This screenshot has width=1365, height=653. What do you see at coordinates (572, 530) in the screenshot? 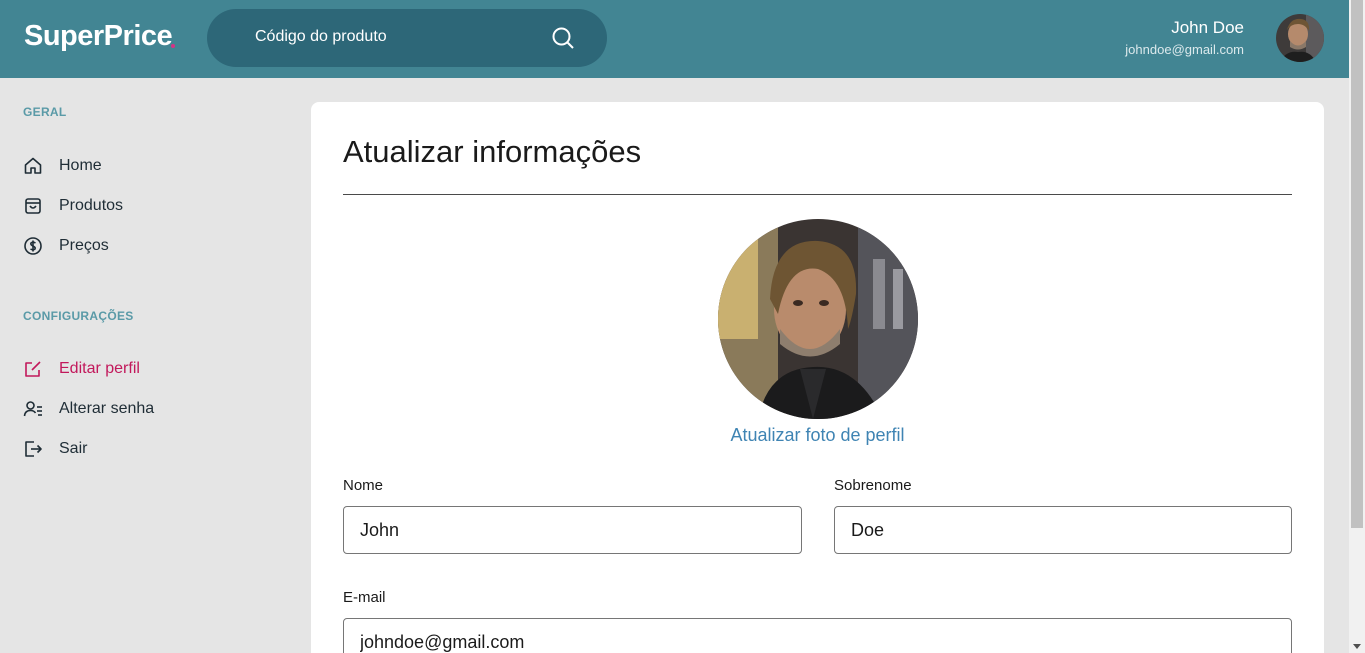
I see `first-name-field` at bounding box center [572, 530].